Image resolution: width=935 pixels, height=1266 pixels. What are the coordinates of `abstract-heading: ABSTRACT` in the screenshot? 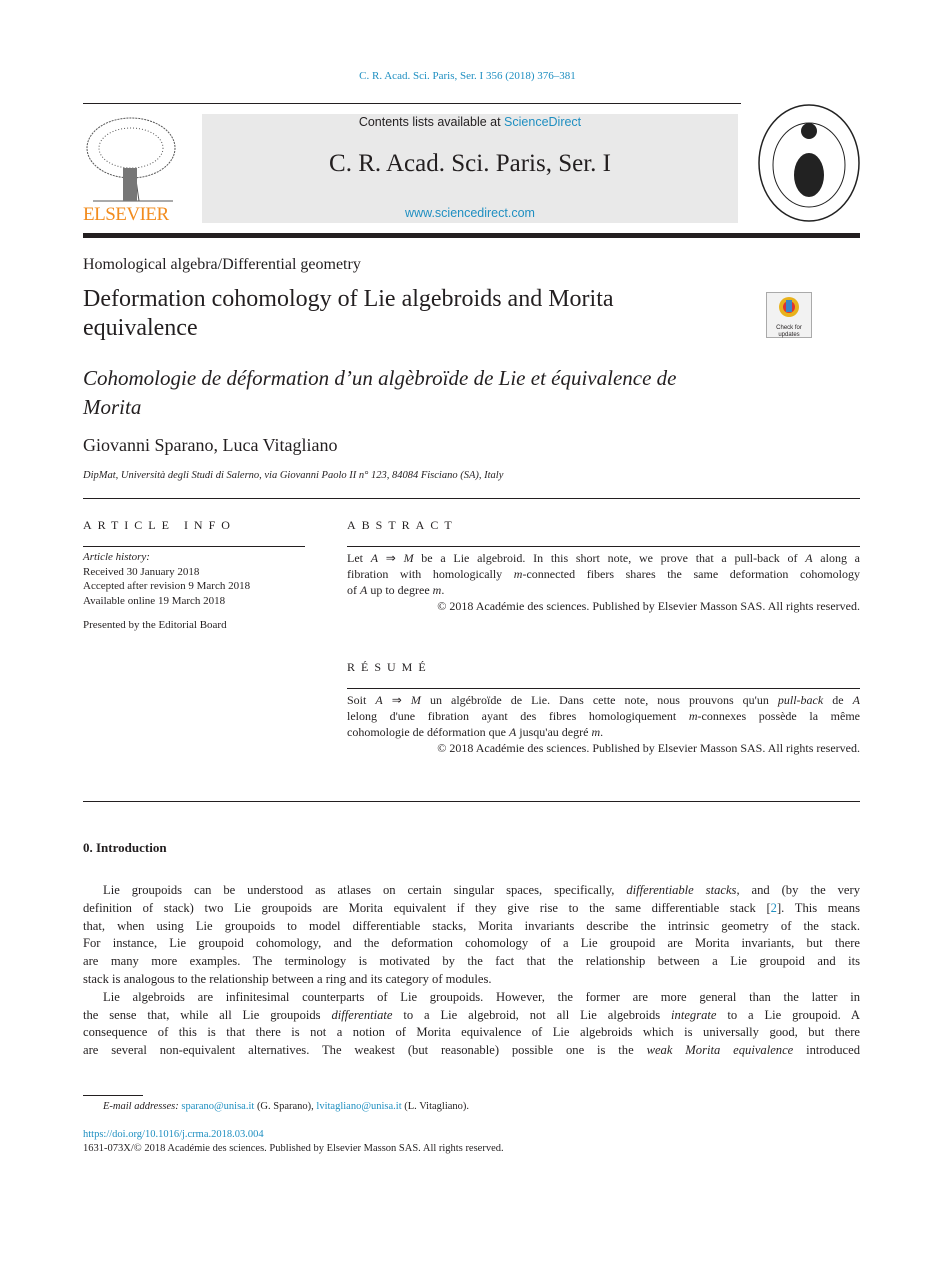 It's located at (402, 525).